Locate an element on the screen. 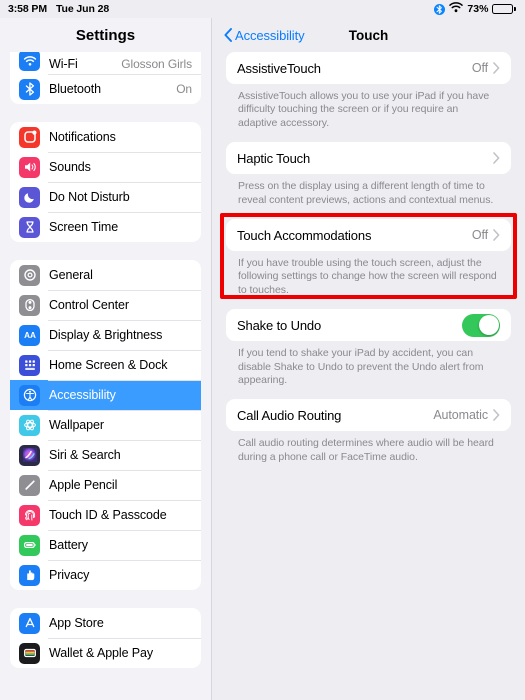  haptic-touch-label: Haptic Touch is located at coordinates (274, 158).